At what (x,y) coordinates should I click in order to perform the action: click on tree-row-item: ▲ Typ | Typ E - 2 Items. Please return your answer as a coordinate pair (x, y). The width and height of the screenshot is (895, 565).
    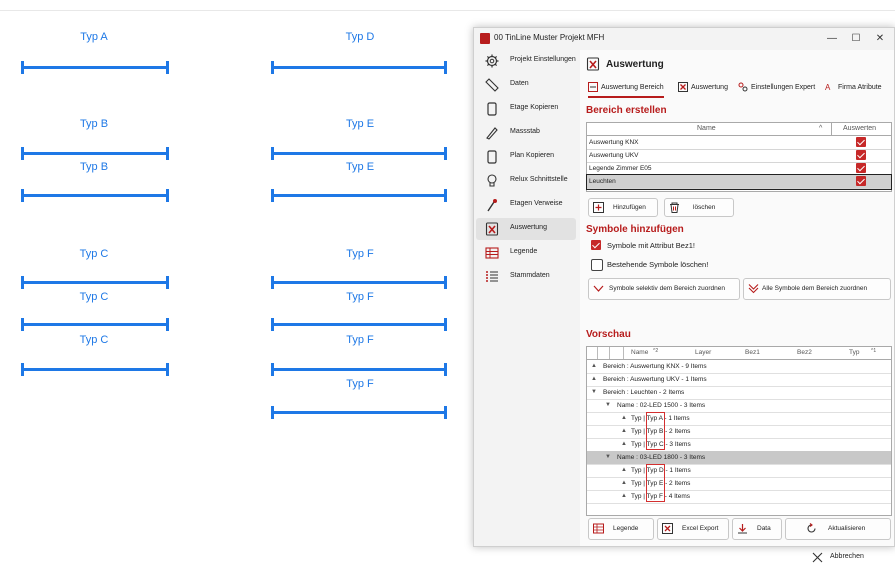
    Looking at the image, I should click on (739, 484).